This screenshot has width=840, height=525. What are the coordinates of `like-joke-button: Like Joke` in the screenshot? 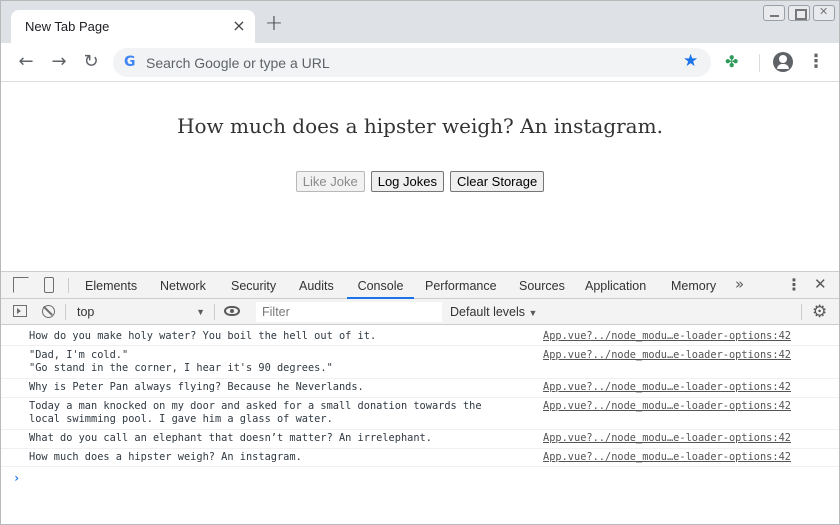 It's located at (330, 181).